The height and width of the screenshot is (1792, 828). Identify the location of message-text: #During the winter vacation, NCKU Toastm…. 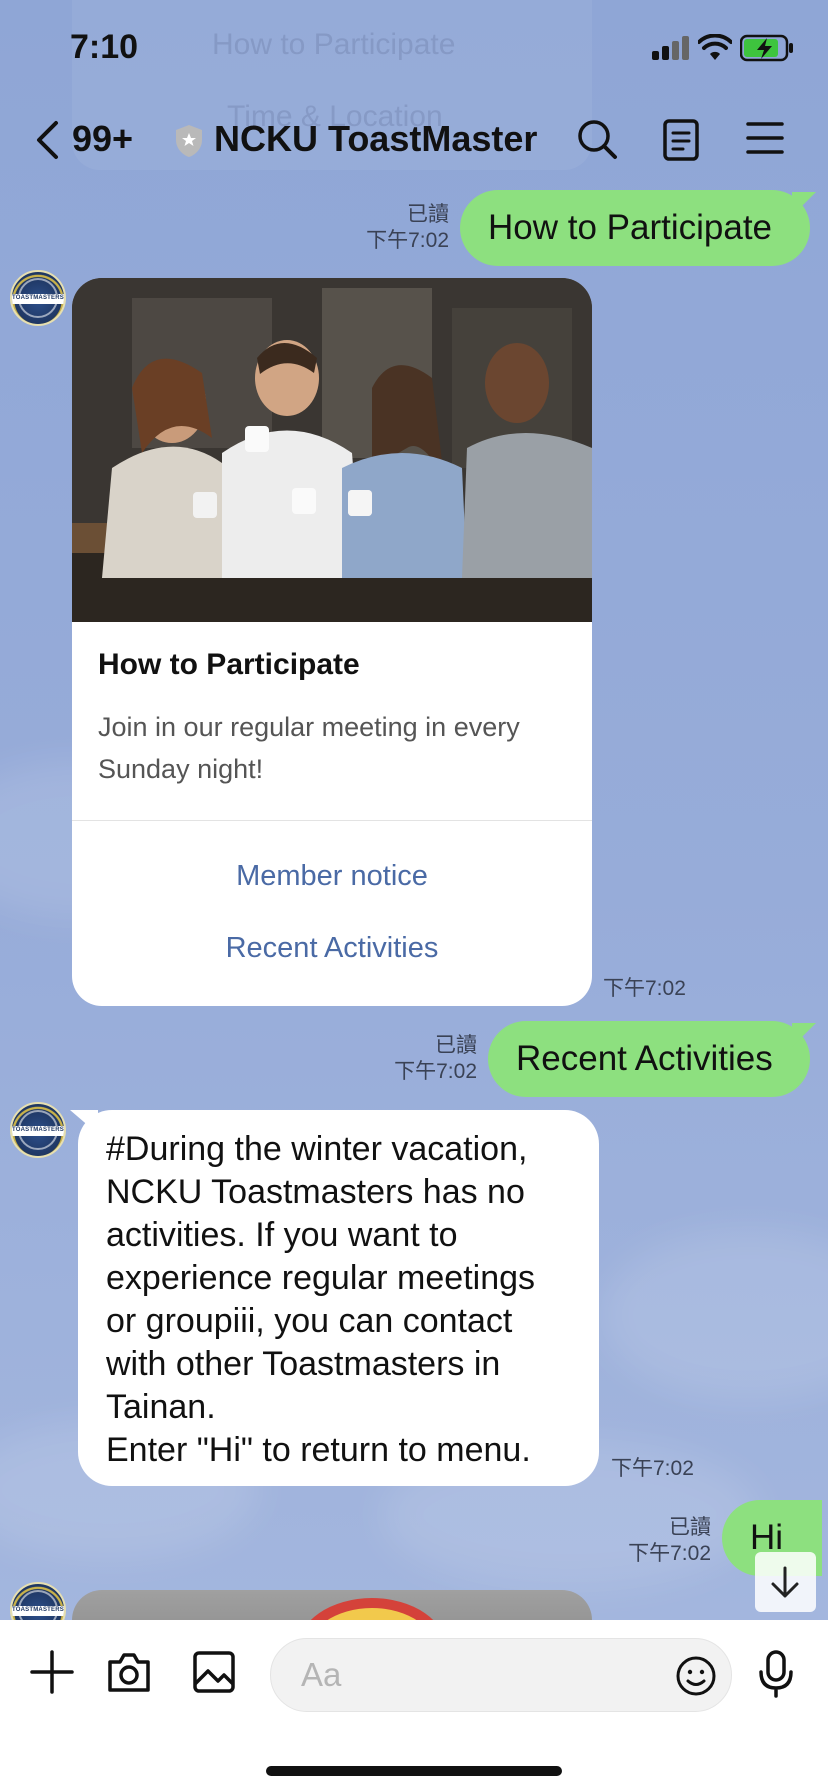
(321, 1299).